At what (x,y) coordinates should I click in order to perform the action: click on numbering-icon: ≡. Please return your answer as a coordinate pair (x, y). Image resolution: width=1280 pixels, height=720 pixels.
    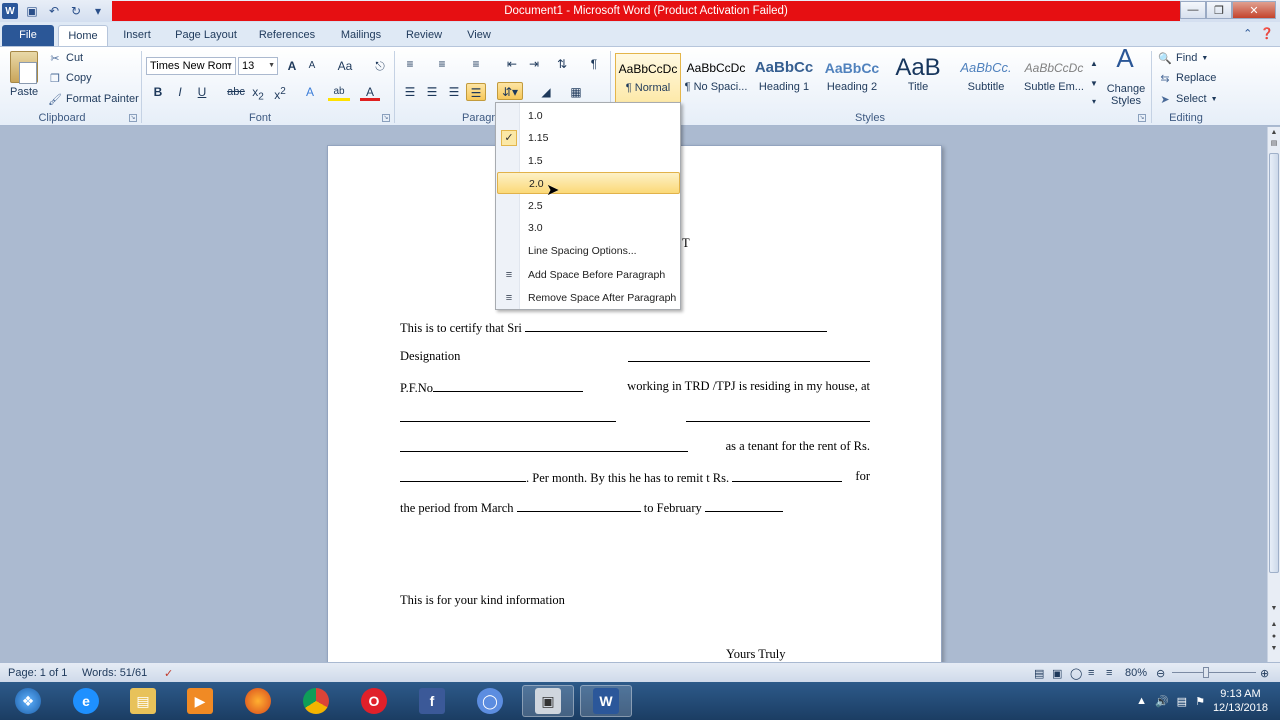
    Looking at the image, I should click on (442, 64).